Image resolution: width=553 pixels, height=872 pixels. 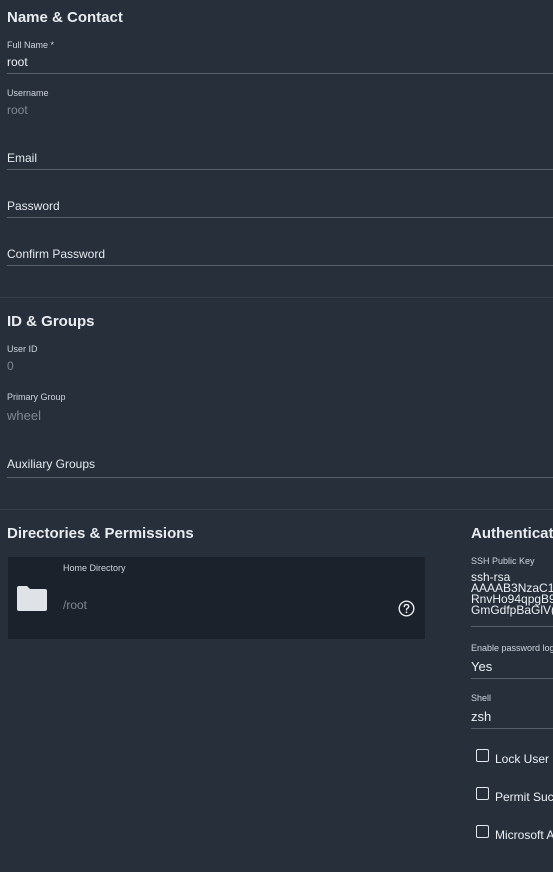 What do you see at coordinates (100, 533) in the screenshot?
I see `section-title-directories: Directories & Permissions` at bounding box center [100, 533].